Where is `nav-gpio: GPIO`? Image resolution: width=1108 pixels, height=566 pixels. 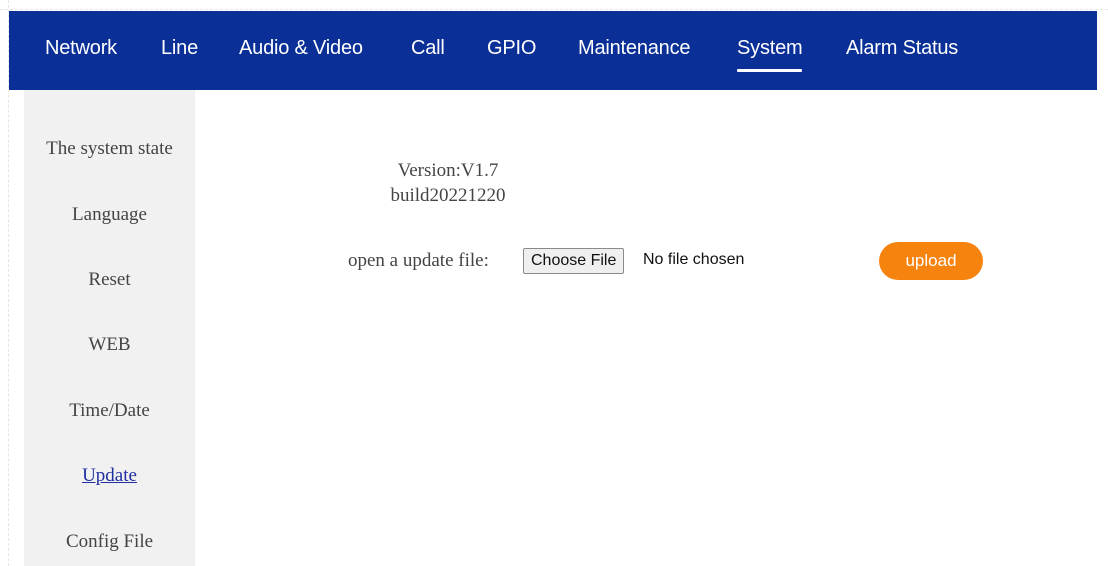
nav-gpio: GPIO is located at coordinates (511, 48).